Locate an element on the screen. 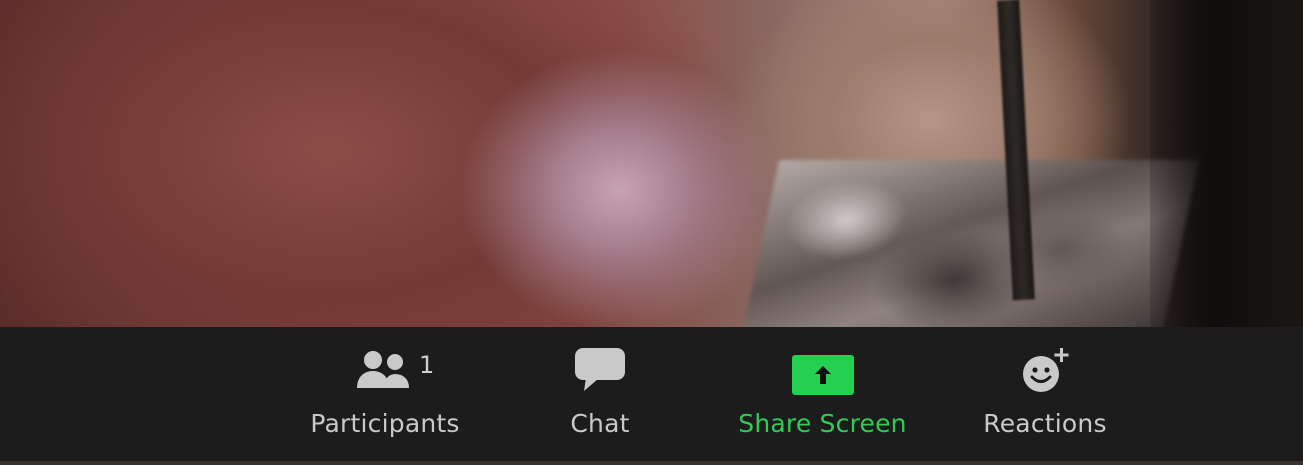 This screenshot has height=465, width=1303. share-screen-button: Share Screen is located at coordinates (822, 395).